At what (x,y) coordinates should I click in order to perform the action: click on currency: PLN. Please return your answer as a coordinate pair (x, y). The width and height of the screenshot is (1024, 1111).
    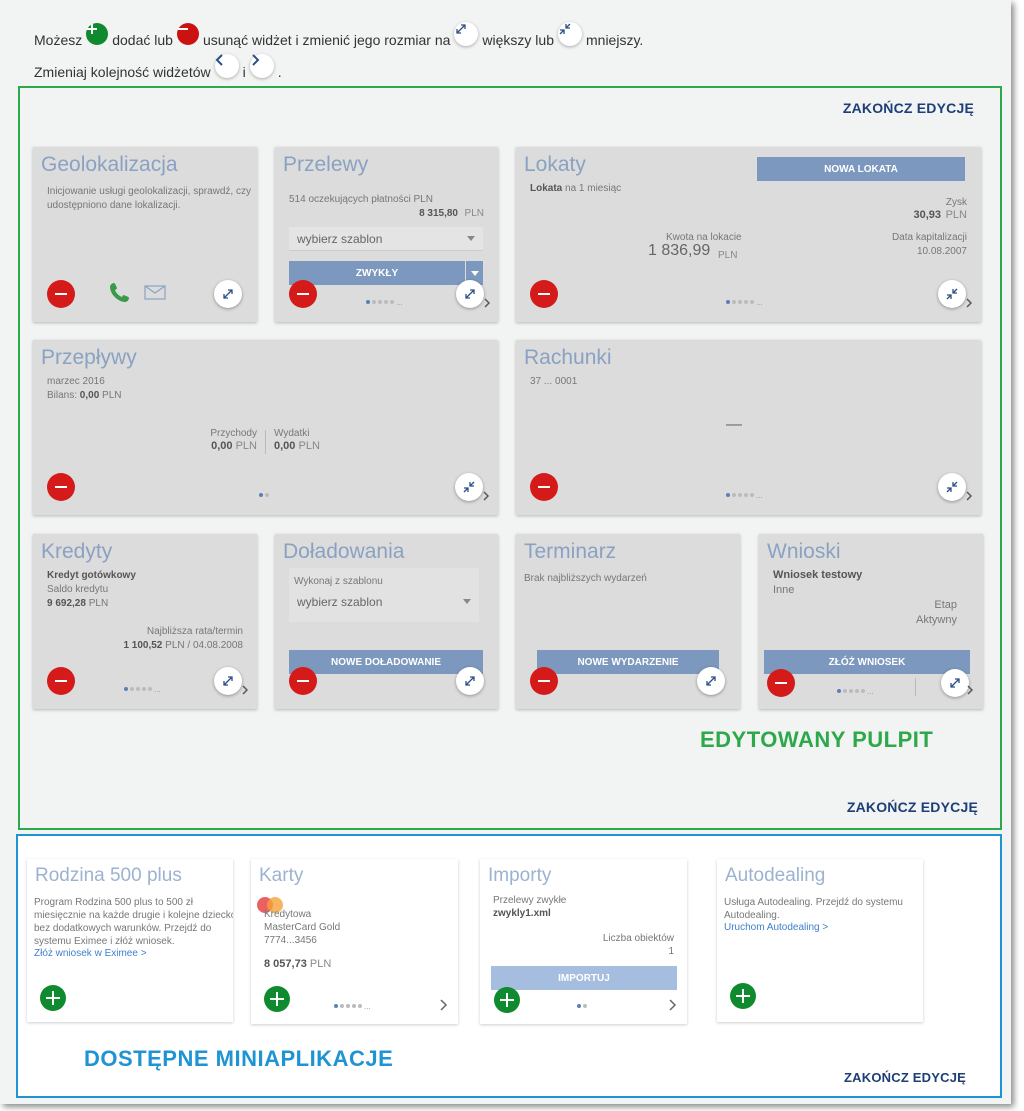
    Looking at the image, I should click on (474, 213).